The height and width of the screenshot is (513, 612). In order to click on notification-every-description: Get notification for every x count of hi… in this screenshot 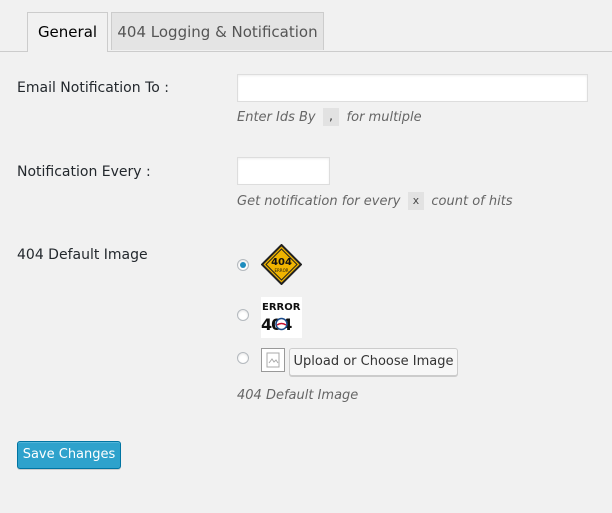, I will do `click(375, 201)`.